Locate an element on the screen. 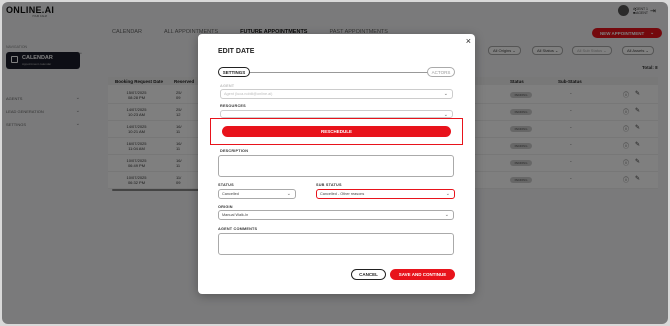  stepper-line is located at coordinates (338, 72).